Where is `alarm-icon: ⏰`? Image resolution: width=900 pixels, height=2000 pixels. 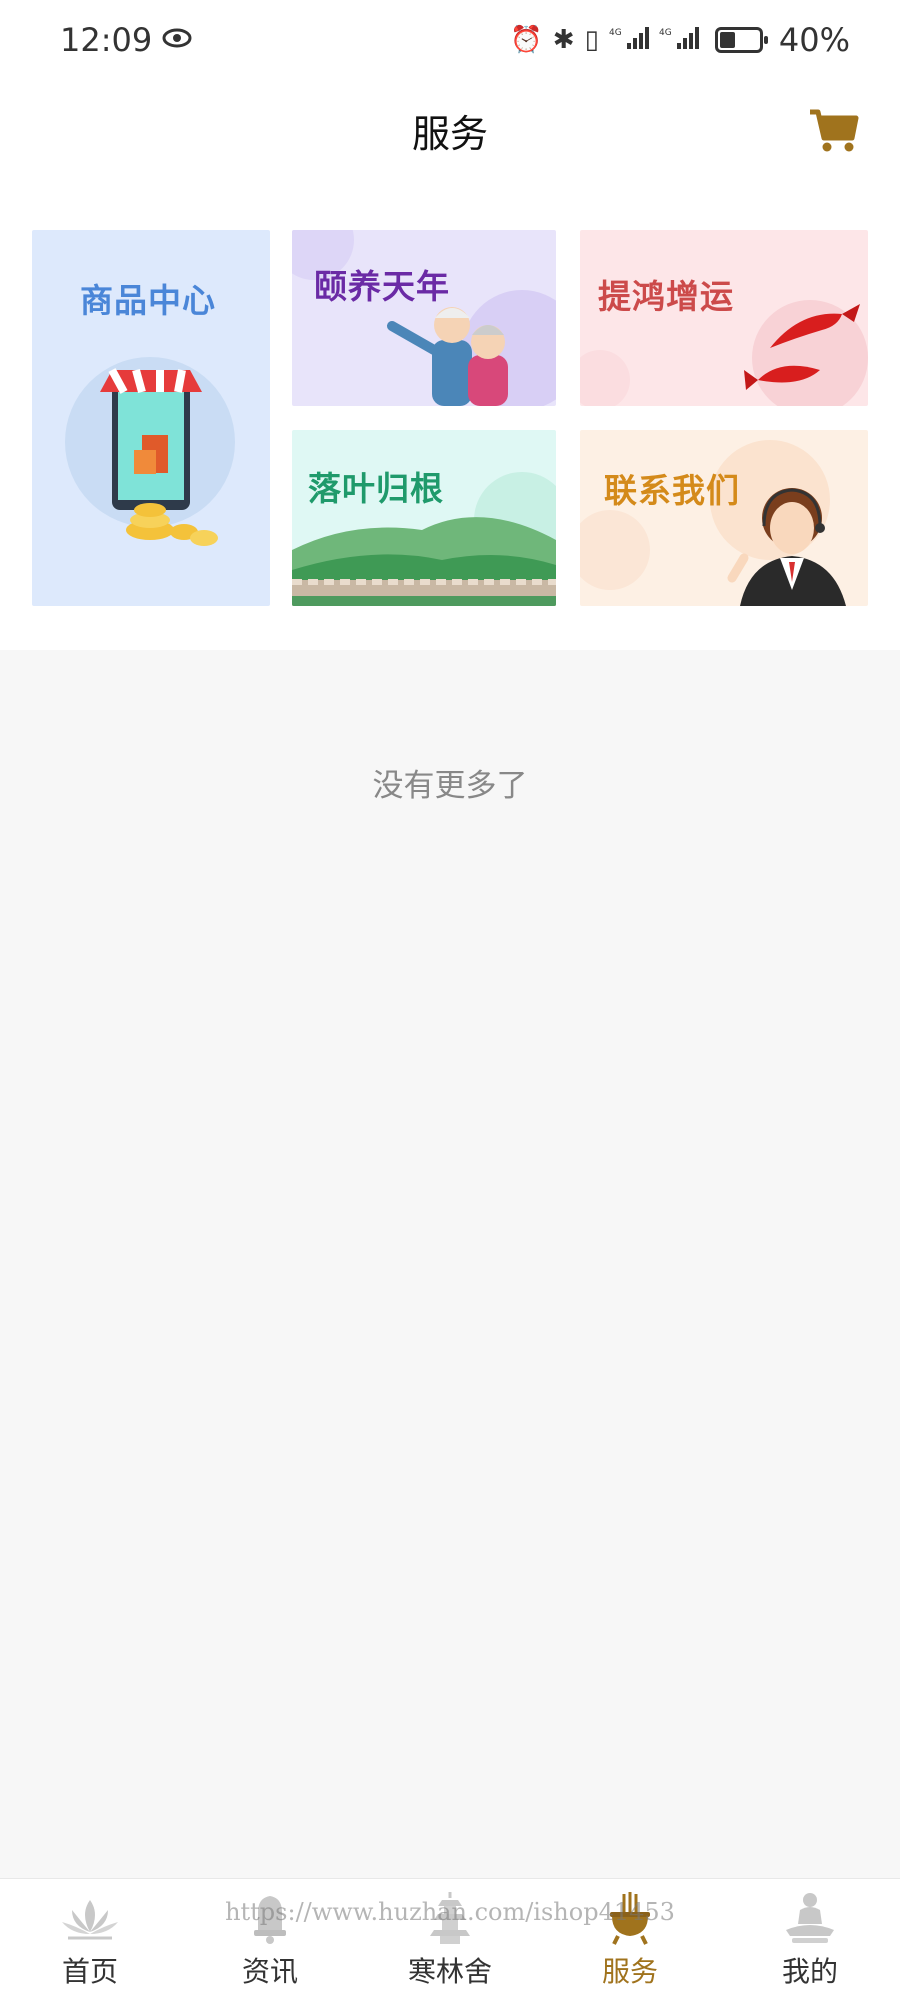 alarm-icon: ⏰ is located at coordinates (526, 40).